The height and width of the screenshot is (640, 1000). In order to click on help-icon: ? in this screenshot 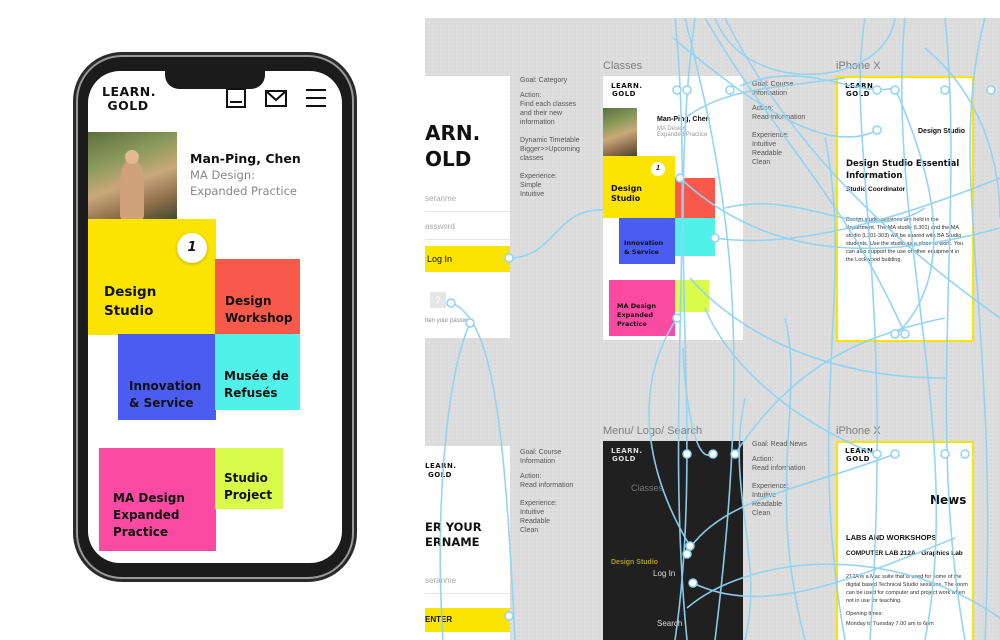, I will do `click(438, 300)`.